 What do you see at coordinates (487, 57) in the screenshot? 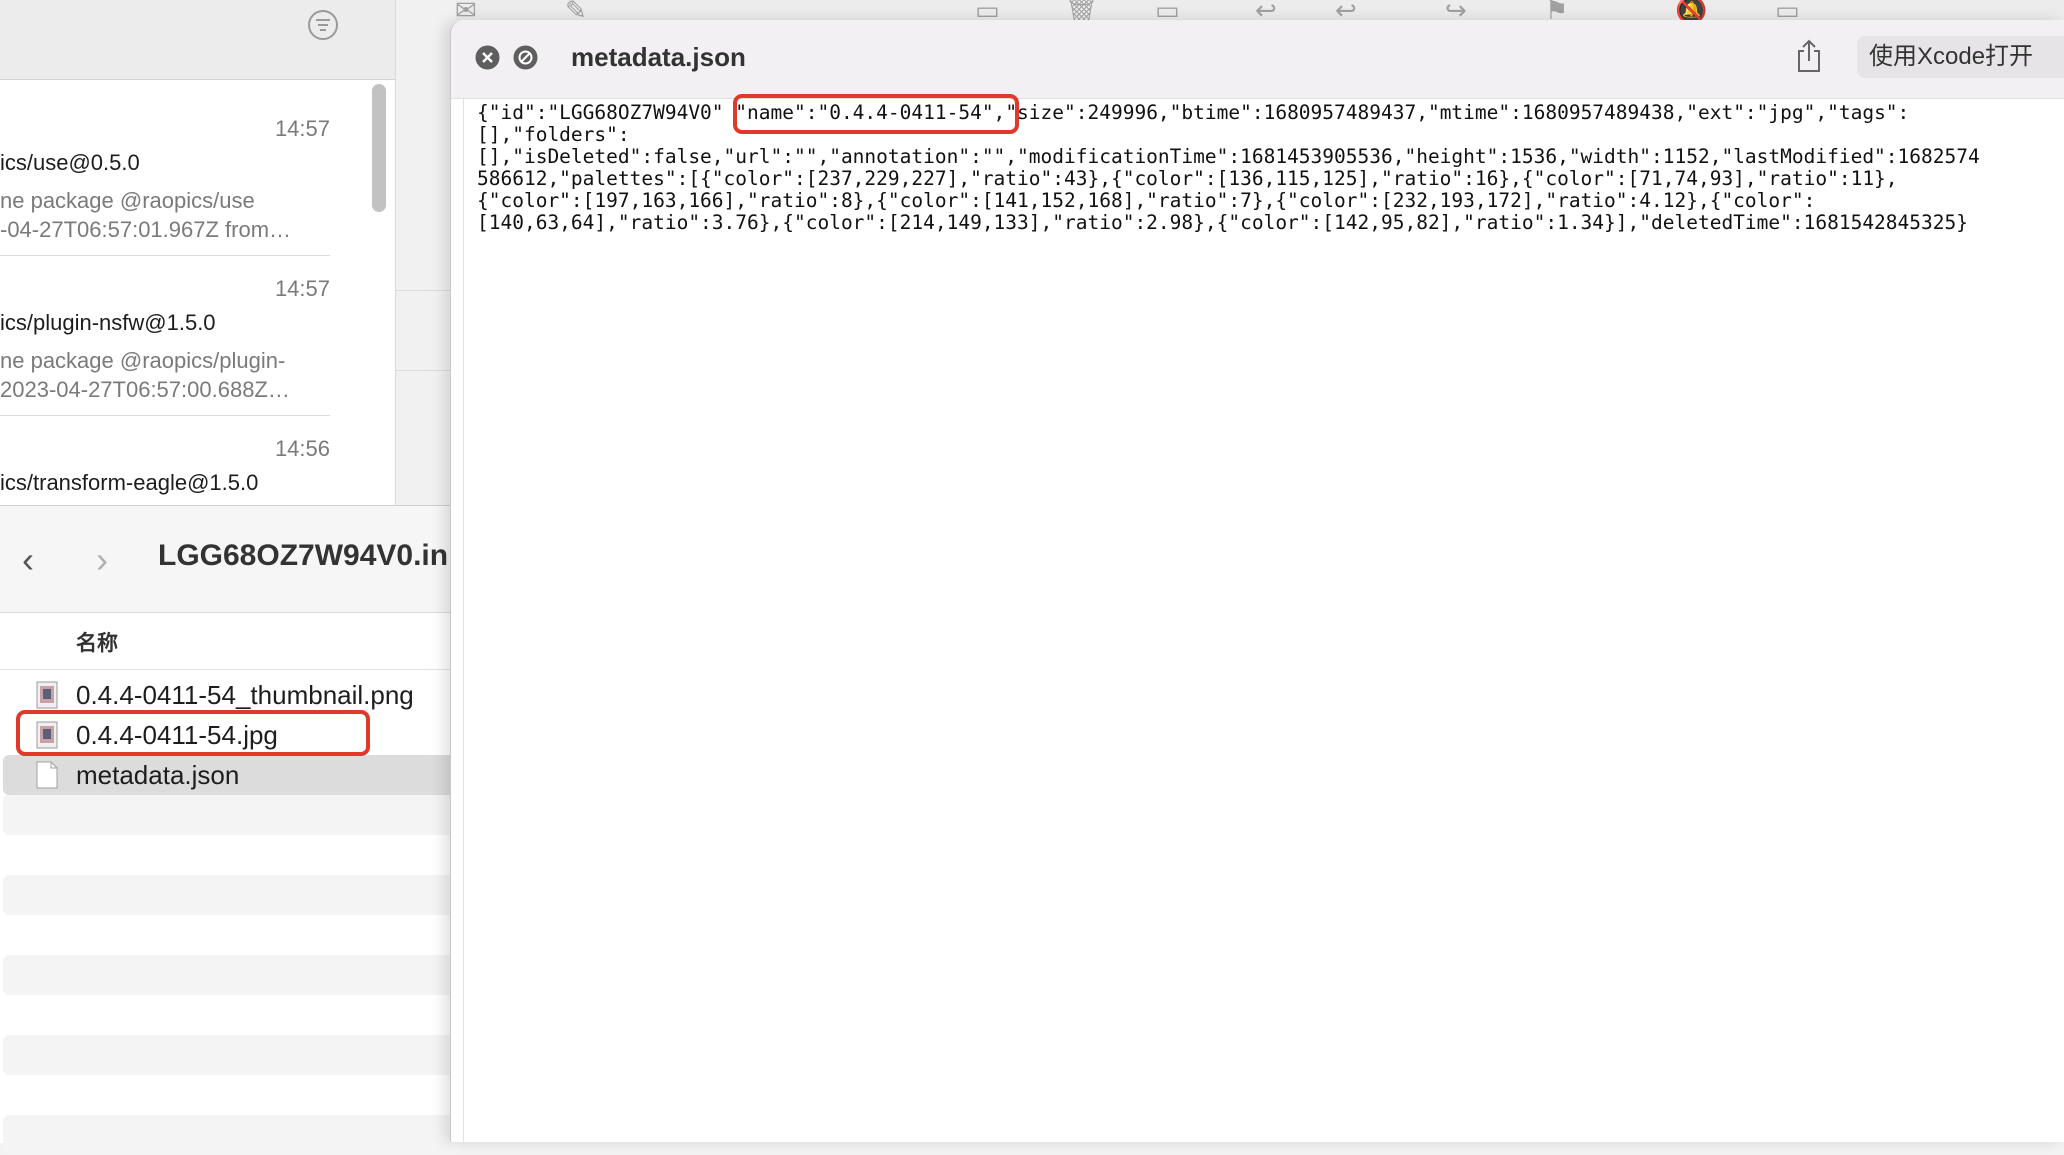
I see `close-icon` at bounding box center [487, 57].